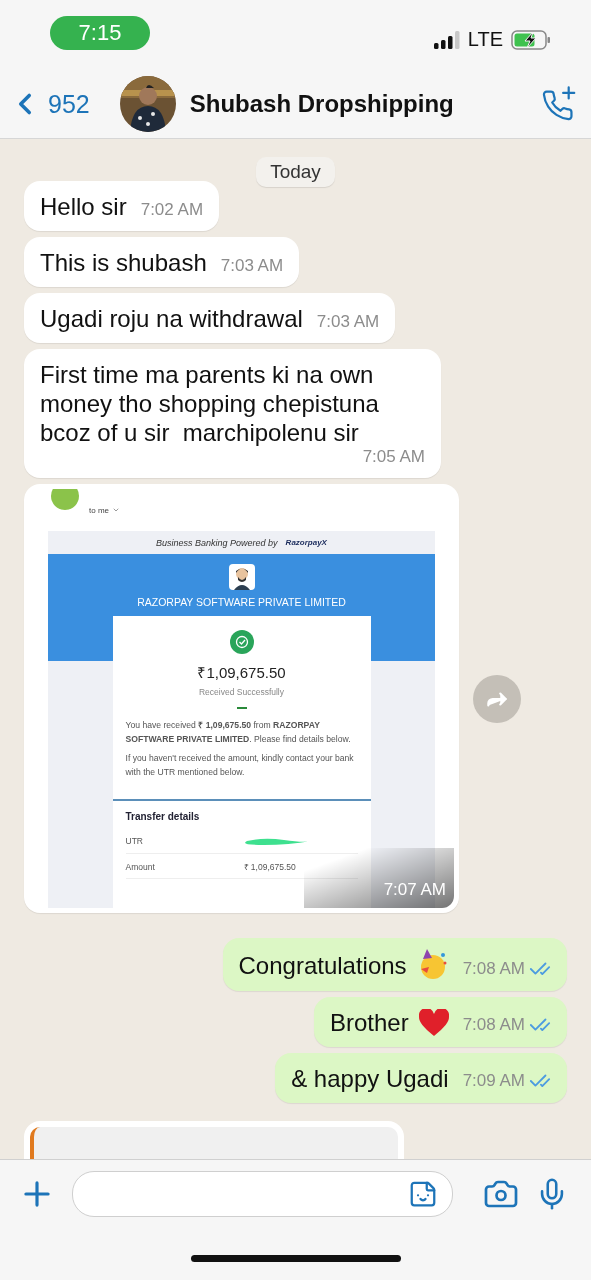 The image size is (591, 1280). I want to click on network-label: LTE, so click(485, 39).